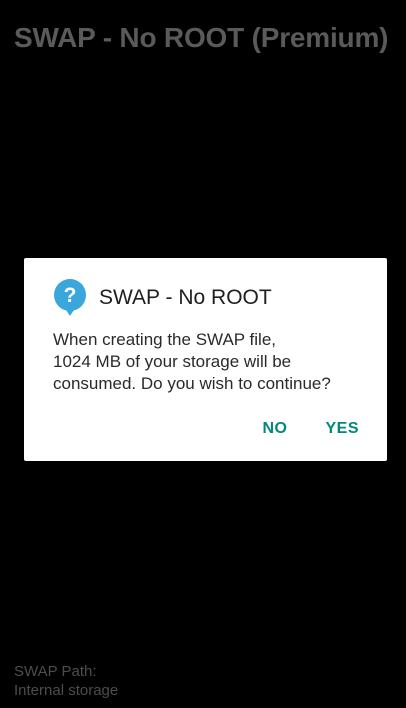  I want to click on dialog-title: SWAP - No ROOT, so click(185, 297).